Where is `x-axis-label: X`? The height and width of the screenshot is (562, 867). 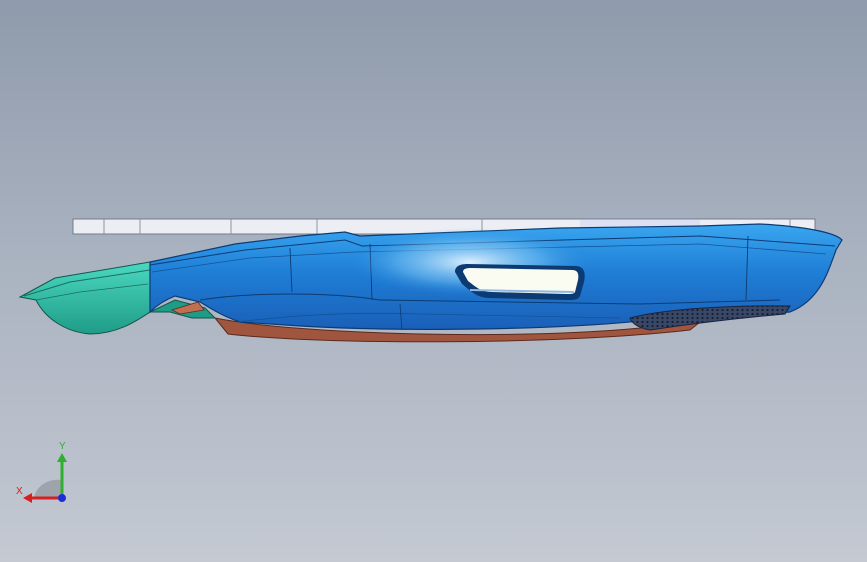 x-axis-label: X is located at coordinates (19, 491).